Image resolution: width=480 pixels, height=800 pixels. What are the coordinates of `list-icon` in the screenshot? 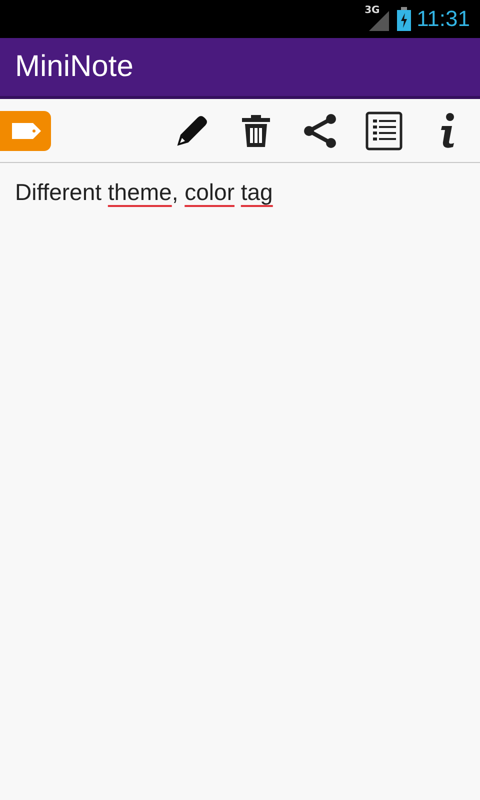 It's located at (384, 130).